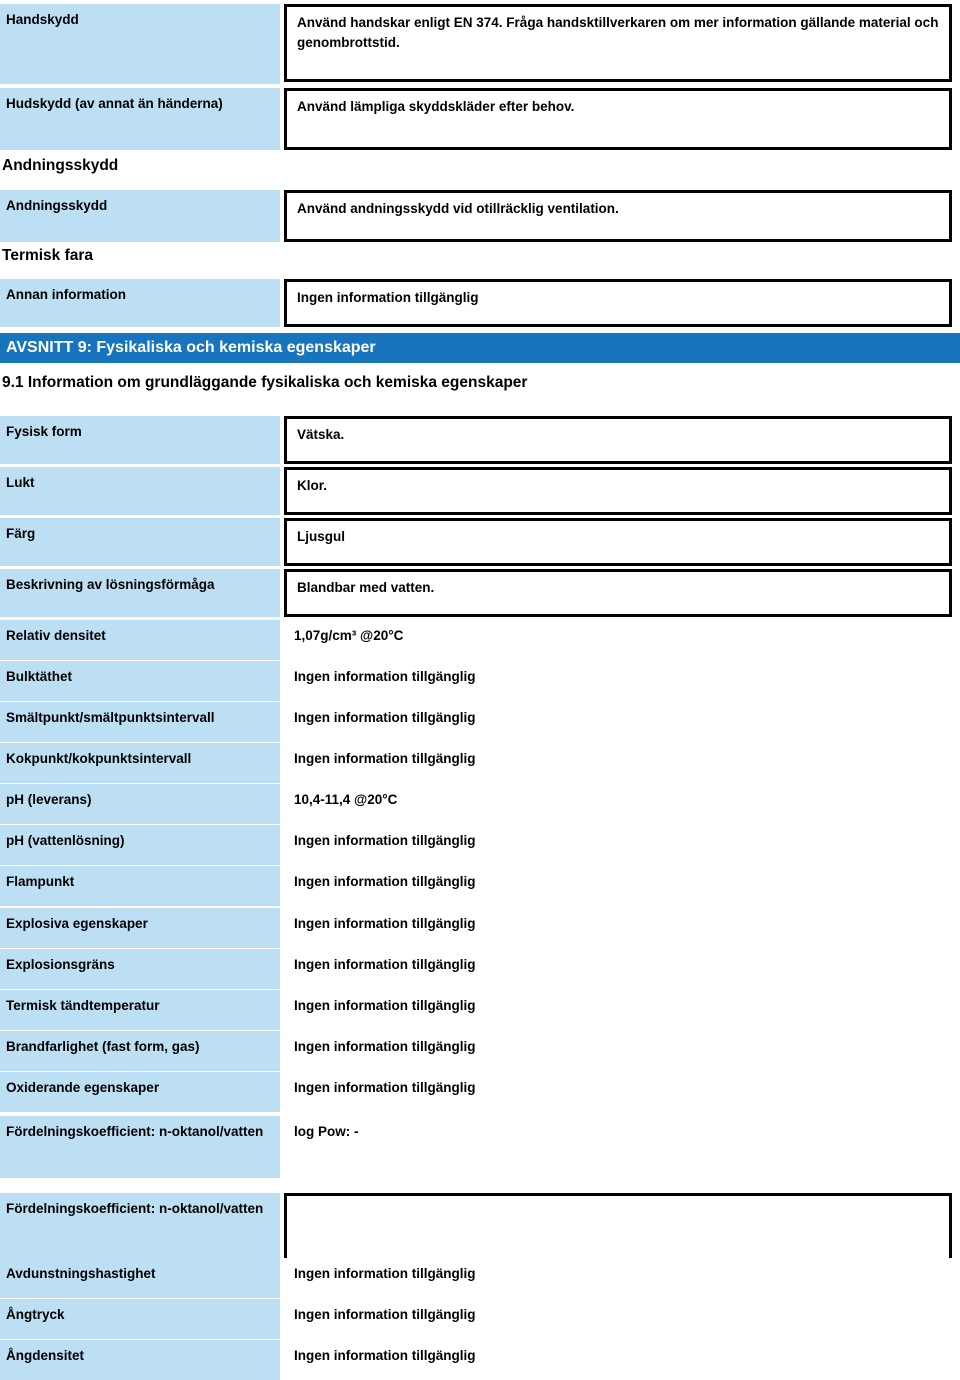 This screenshot has height=1380, width=960. I want to click on table-row-odour: Lukt Klor., so click(480, 491).